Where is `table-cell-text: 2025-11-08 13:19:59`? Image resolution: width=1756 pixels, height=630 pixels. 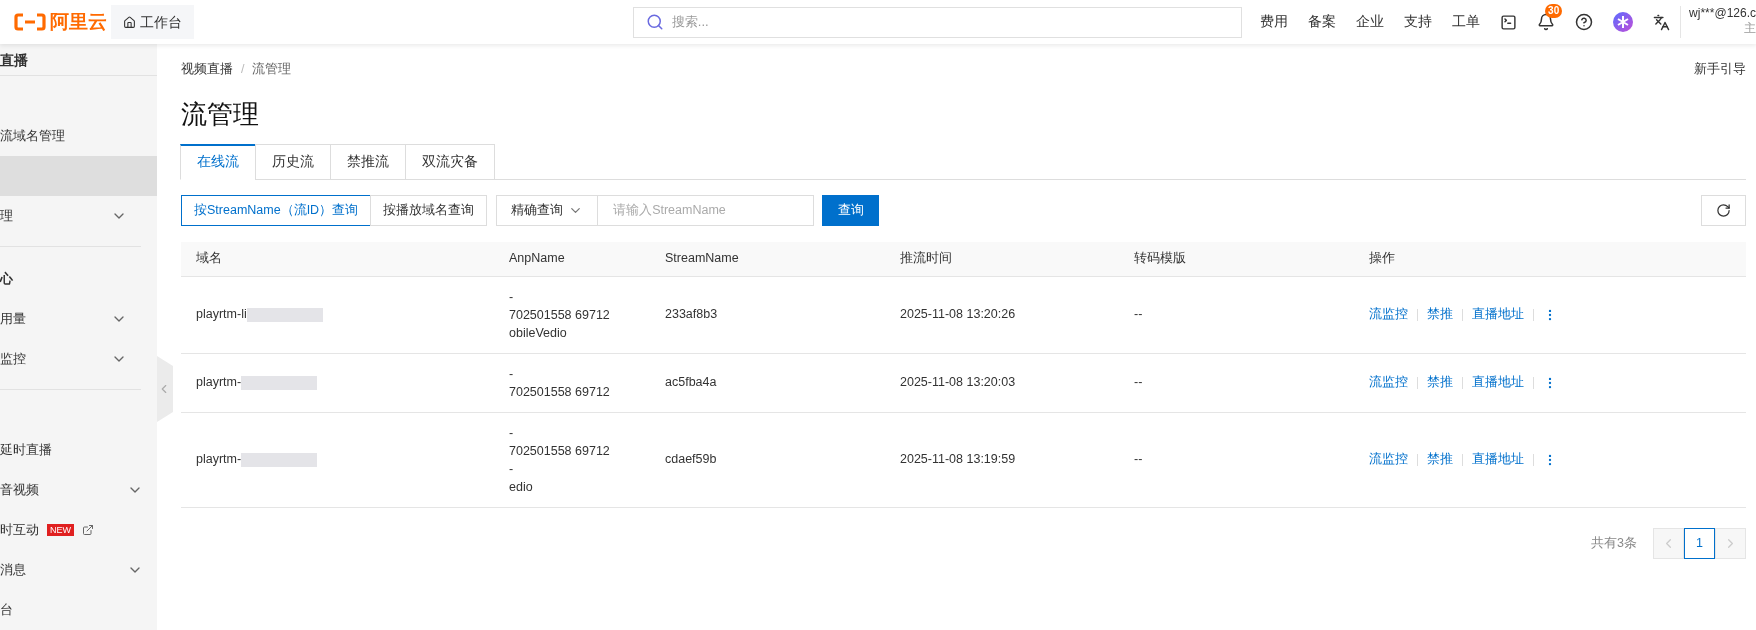
table-cell-text: 2025-11-08 13:19:59 is located at coordinates (958, 460).